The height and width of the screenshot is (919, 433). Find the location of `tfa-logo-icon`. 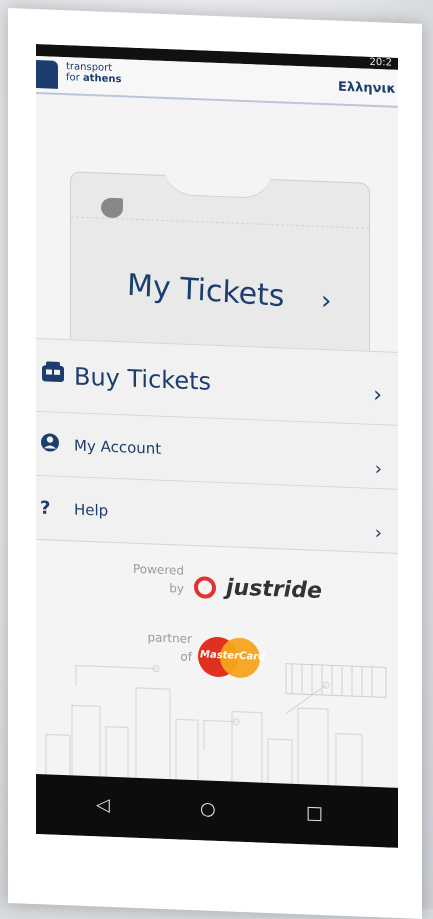

tfa-logo-icon is located at coordinates (47, 74).